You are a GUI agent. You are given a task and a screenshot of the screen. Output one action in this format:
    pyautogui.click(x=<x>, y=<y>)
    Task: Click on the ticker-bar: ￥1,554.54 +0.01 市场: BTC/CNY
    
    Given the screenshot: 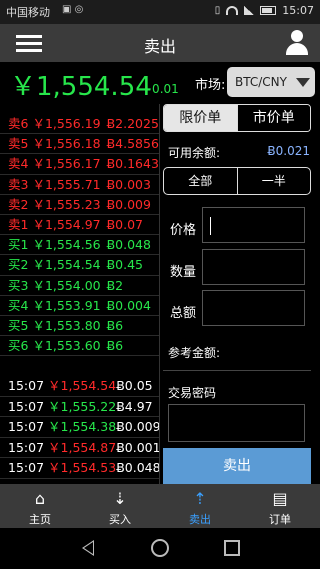 What is the action you would take?
    pyautogui.click(x=160, y=82)
    